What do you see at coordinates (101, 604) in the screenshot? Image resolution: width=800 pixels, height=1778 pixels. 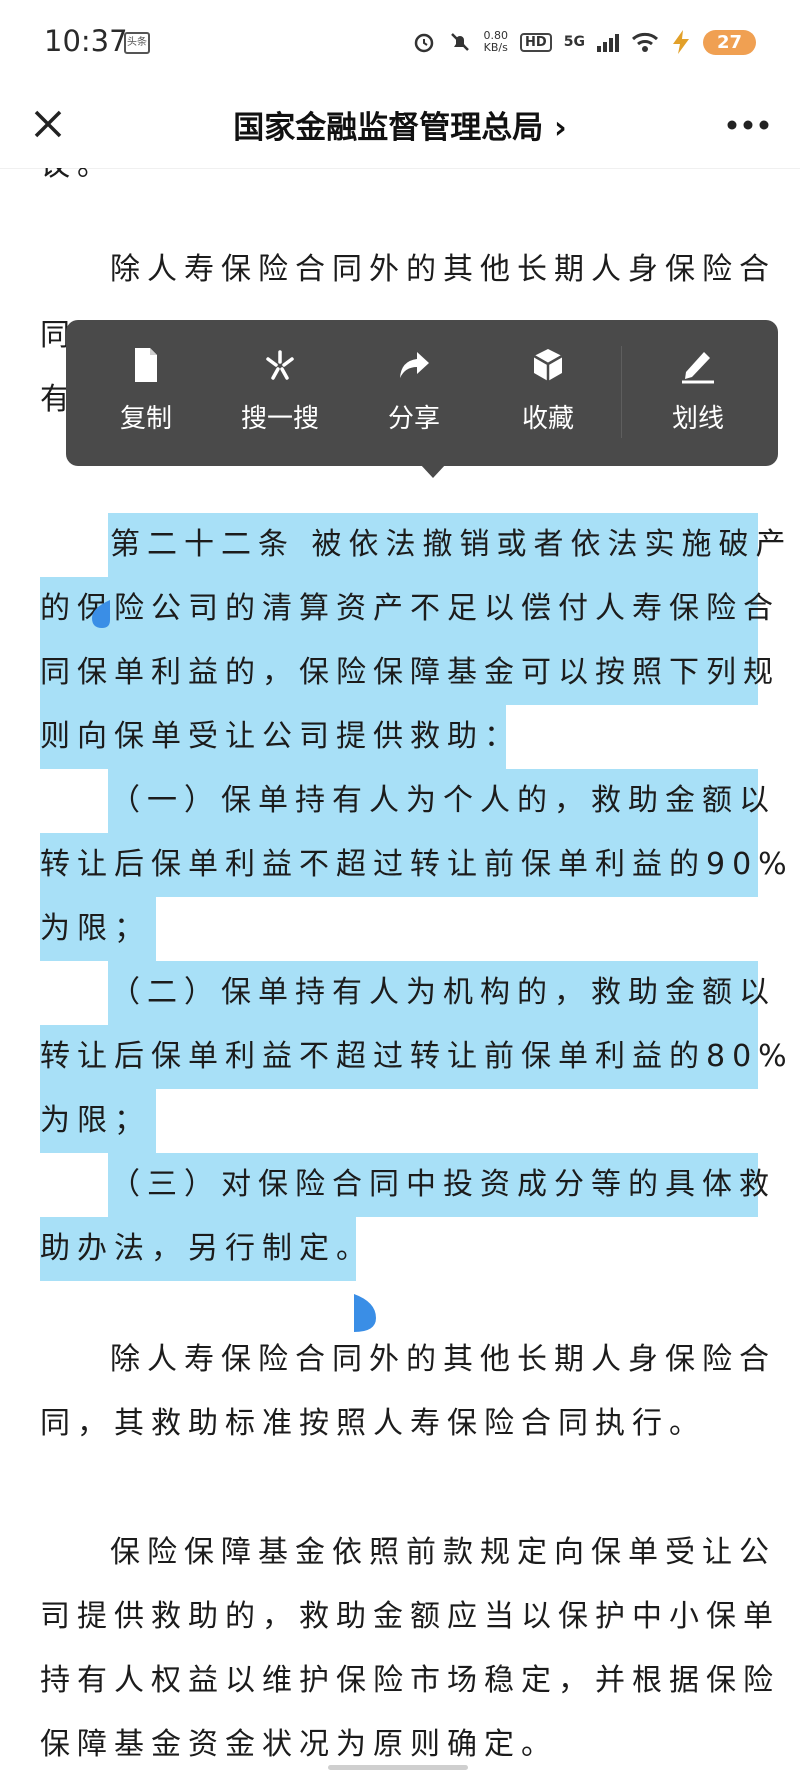 I see `selection-start-handle` at bounding box center [101, 604].